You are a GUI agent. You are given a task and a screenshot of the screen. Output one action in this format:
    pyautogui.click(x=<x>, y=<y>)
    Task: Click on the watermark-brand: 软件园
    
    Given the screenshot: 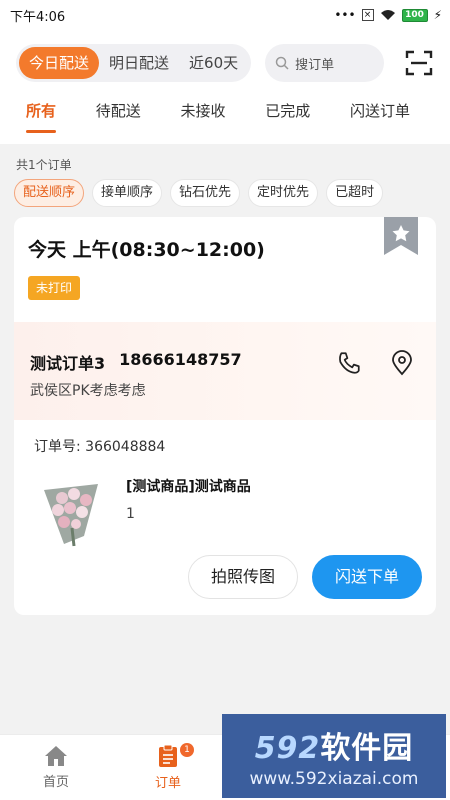 What is the action you would take?
    pyautogui.click(x=367, y=748)
    